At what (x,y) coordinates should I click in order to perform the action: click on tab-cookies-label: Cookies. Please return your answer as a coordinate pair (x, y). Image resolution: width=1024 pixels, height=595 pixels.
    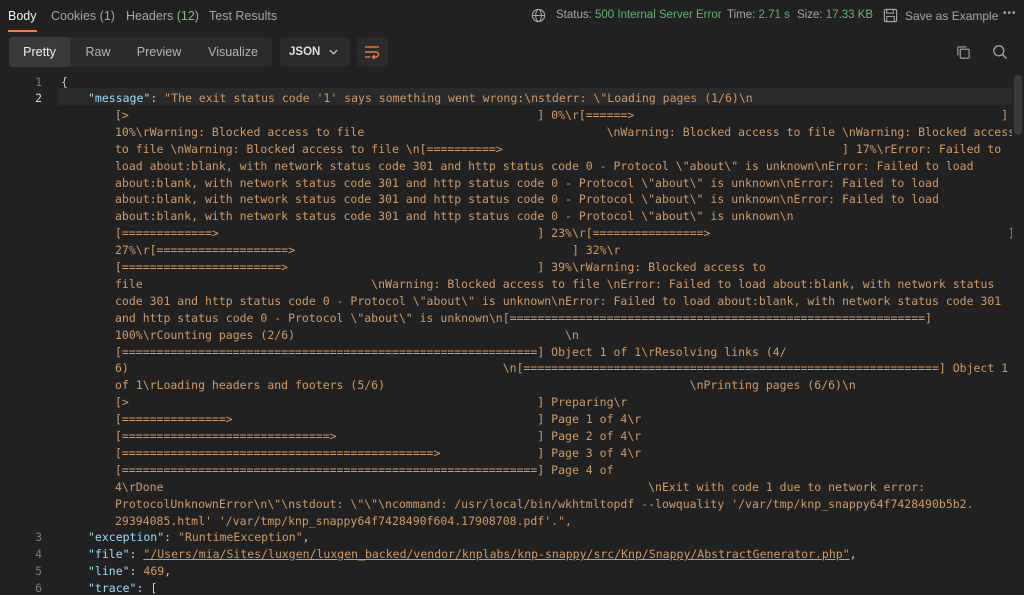
    Looking at the image, I should click on (74, 16).